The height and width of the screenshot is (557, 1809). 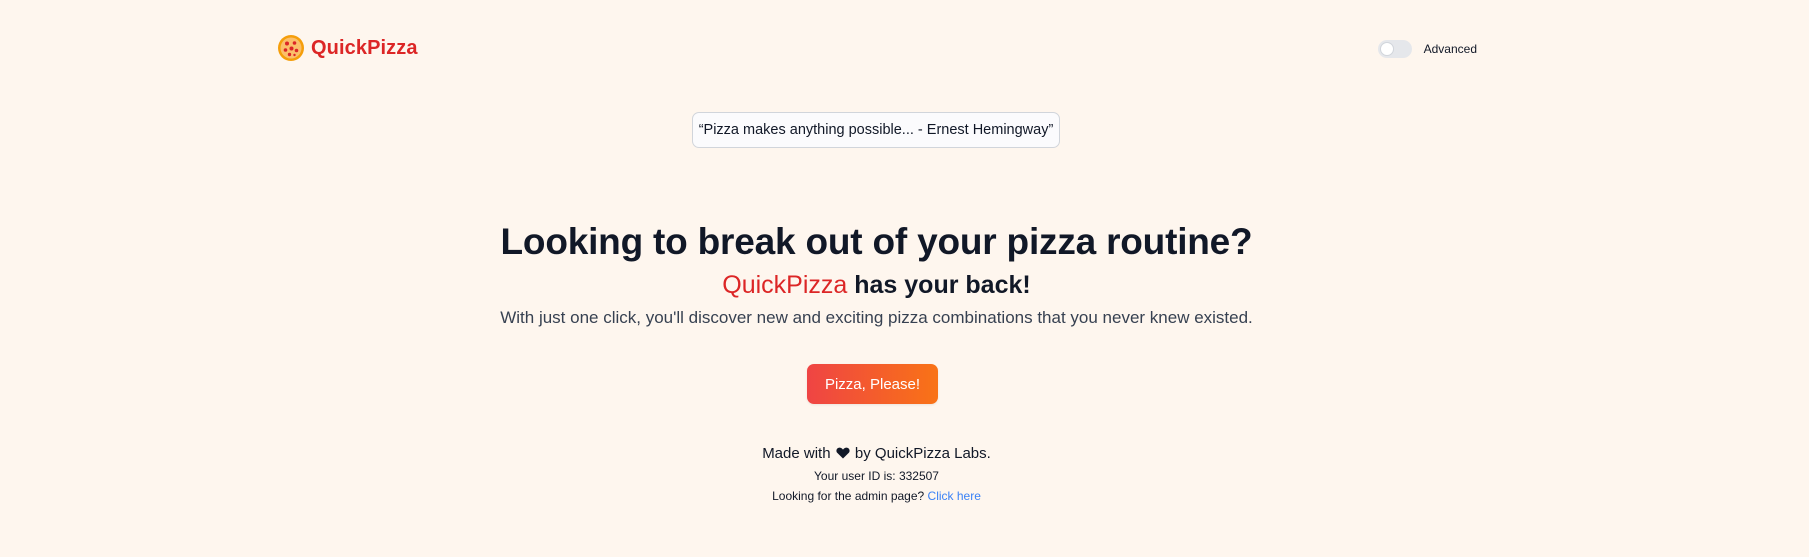 I want to click on made-with-suffix: by QuickPizza Labs., so click(x=920, y=453).